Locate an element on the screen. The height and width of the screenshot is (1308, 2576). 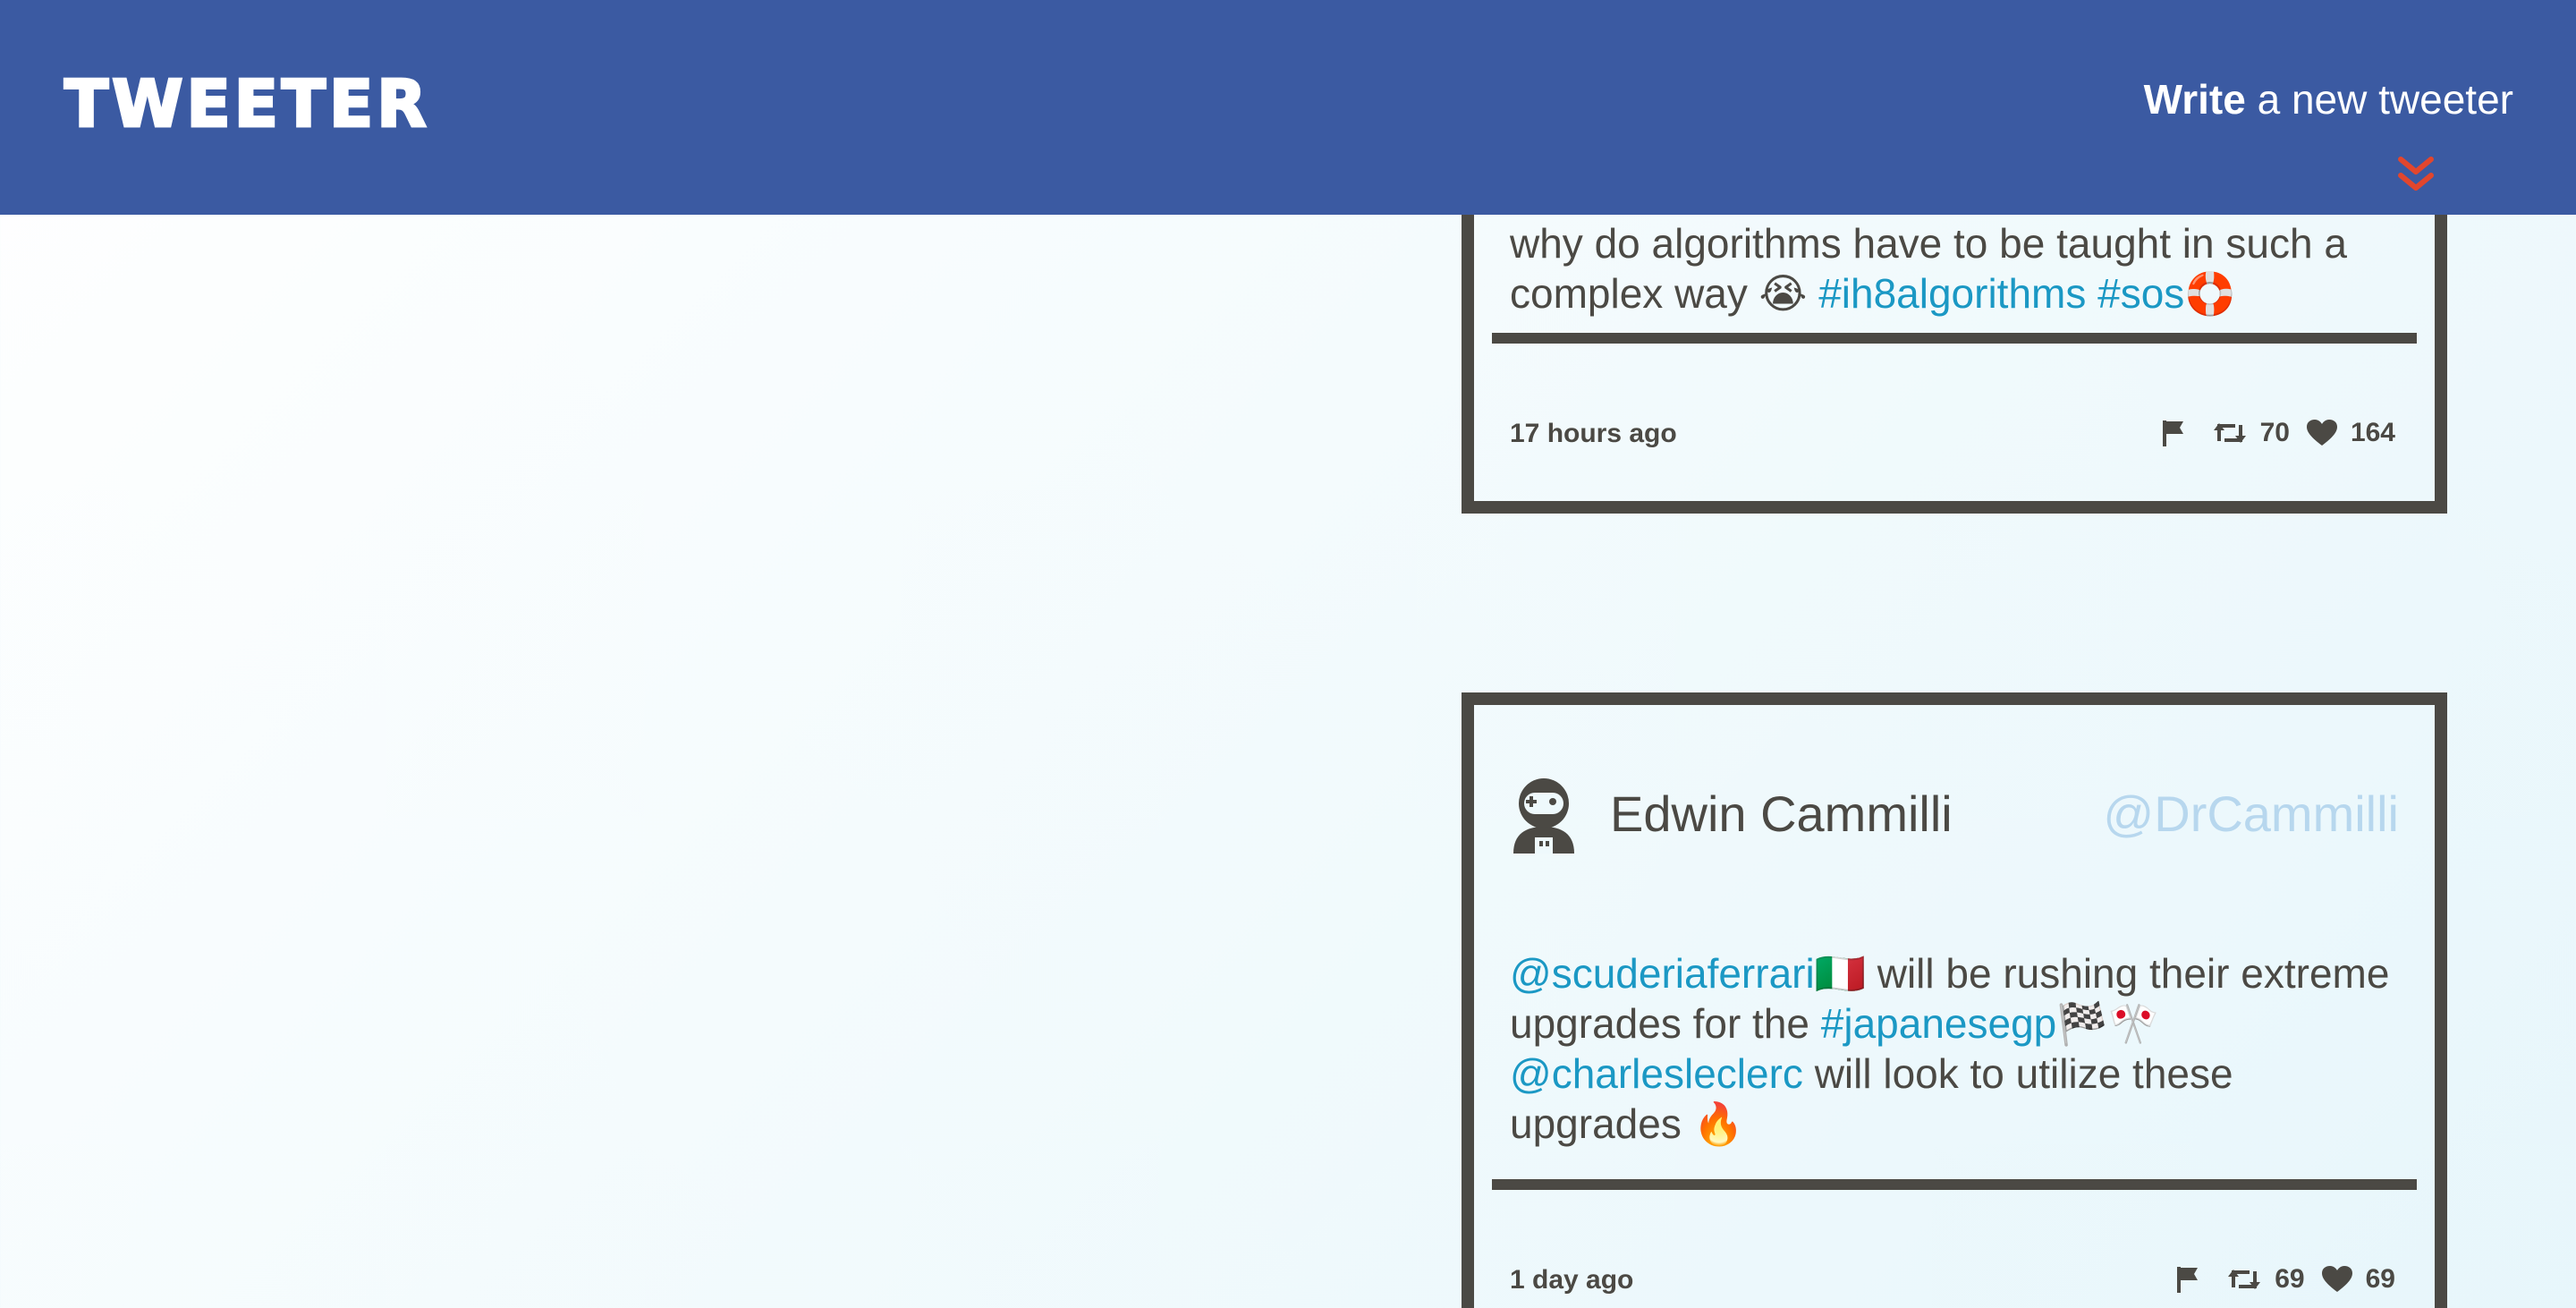
tweet-timestamp: 1 day ago is located at coordinates (1572, 1280).